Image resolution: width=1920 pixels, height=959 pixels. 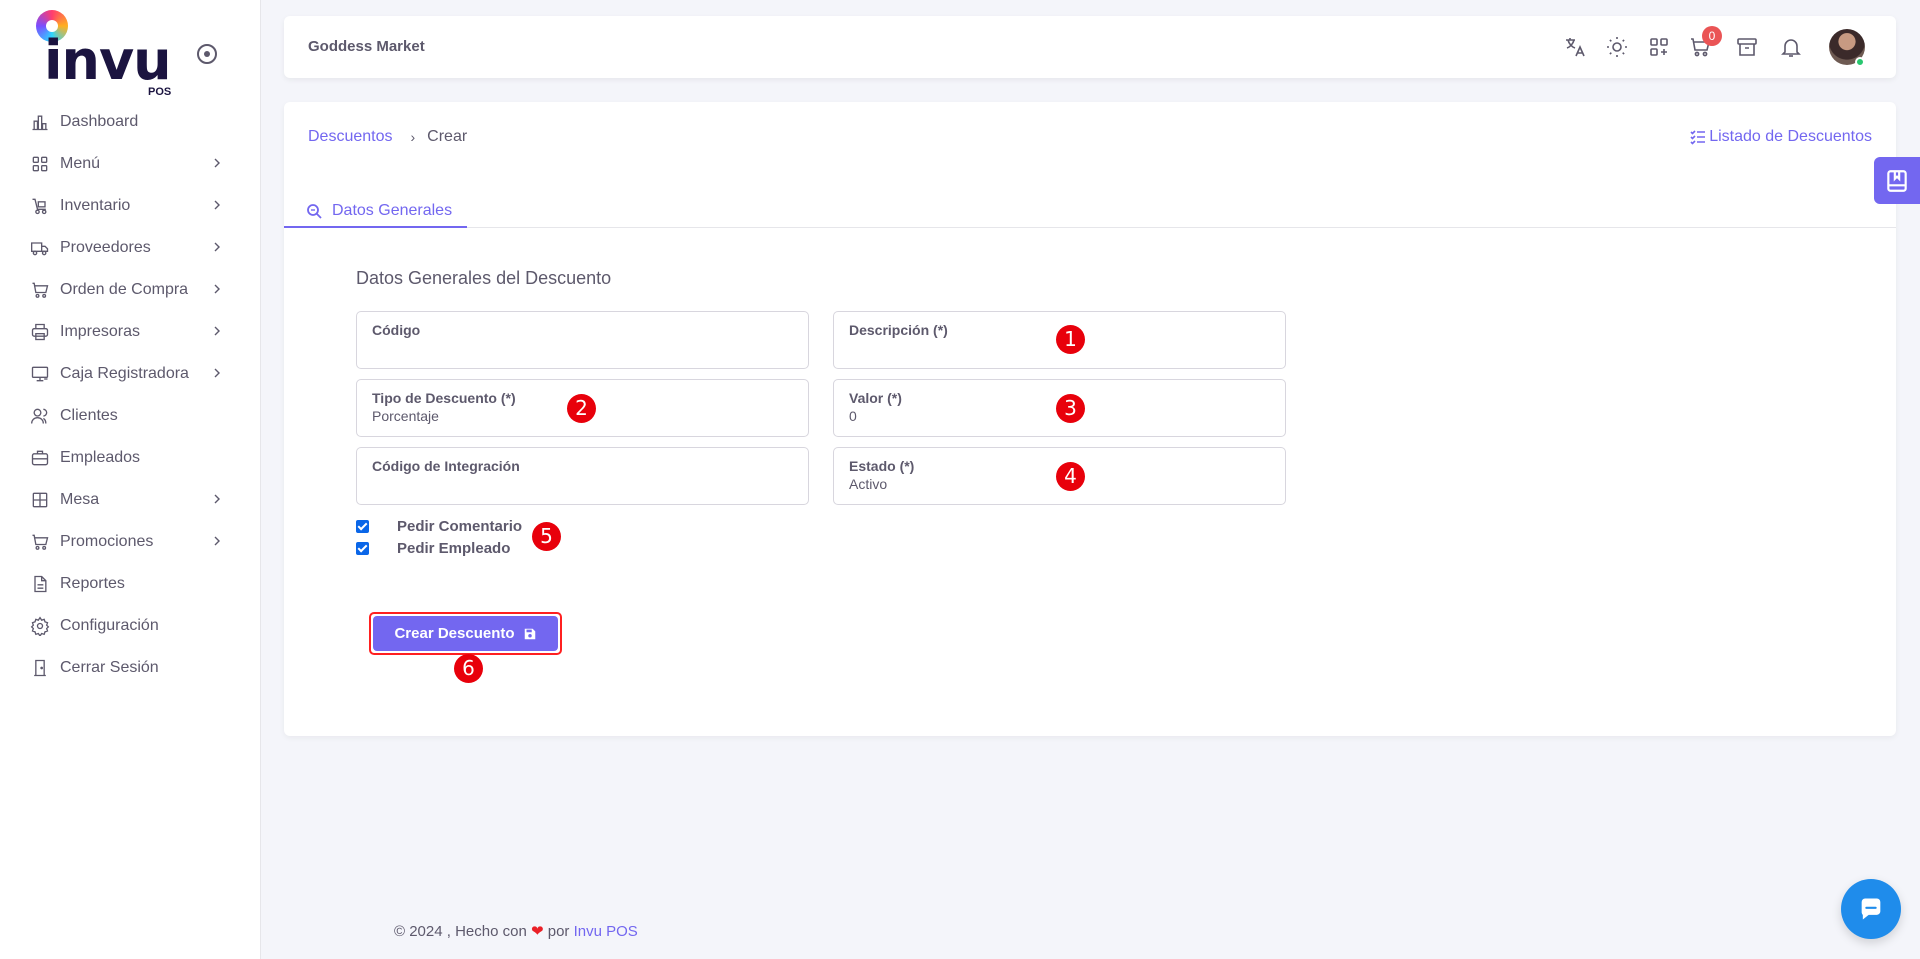 I want to click on pedir-empleado-row: Pedir Empleado, so click(x=433, y=548).